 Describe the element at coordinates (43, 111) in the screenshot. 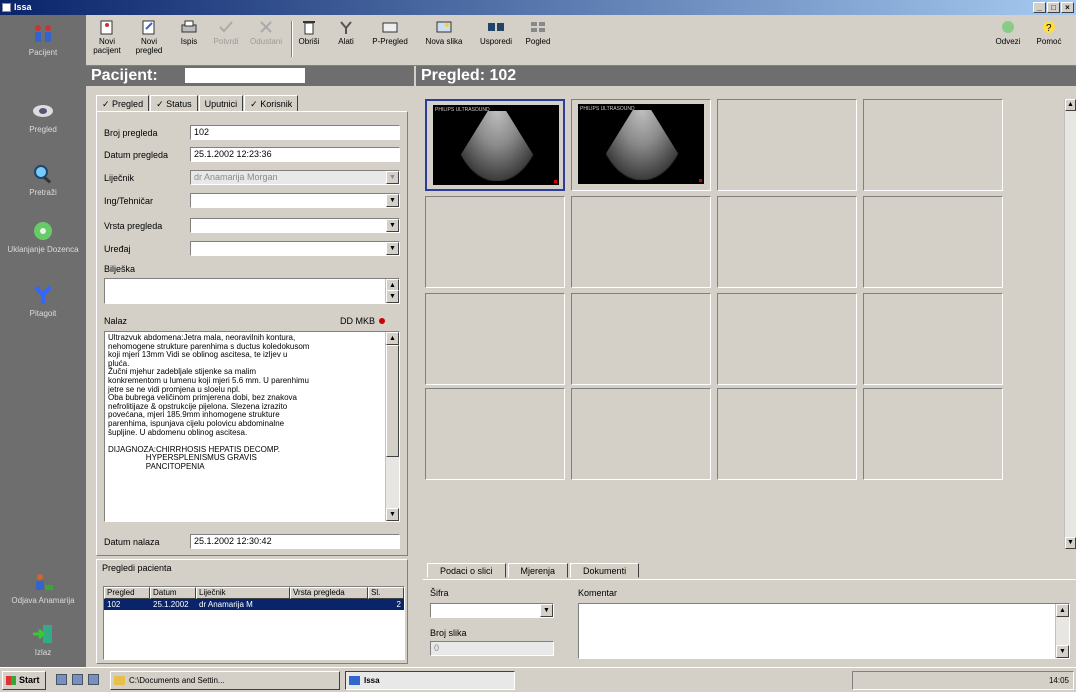

I see `exam-icon` at that location.